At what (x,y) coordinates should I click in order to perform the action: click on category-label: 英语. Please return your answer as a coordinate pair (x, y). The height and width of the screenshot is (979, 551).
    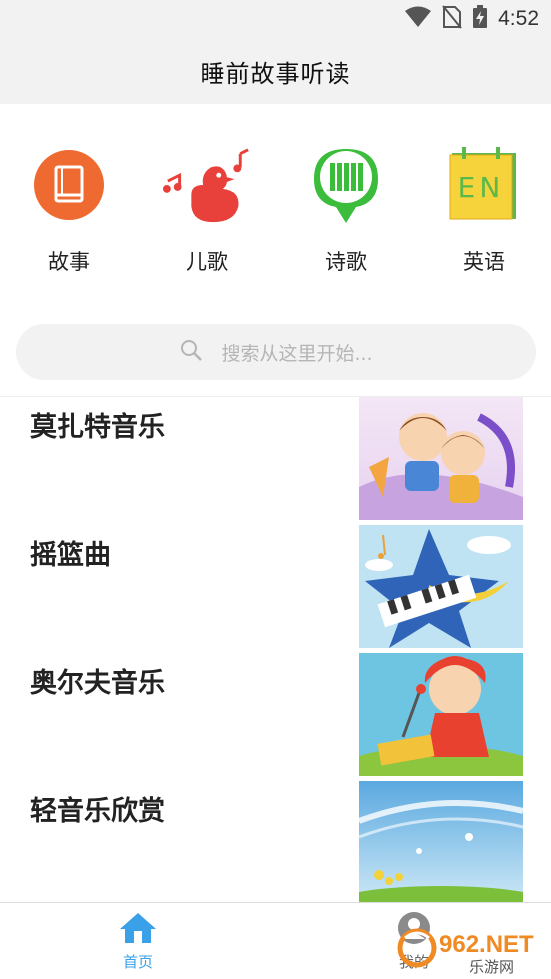
    Looking at the image, I should click on (484, 262).